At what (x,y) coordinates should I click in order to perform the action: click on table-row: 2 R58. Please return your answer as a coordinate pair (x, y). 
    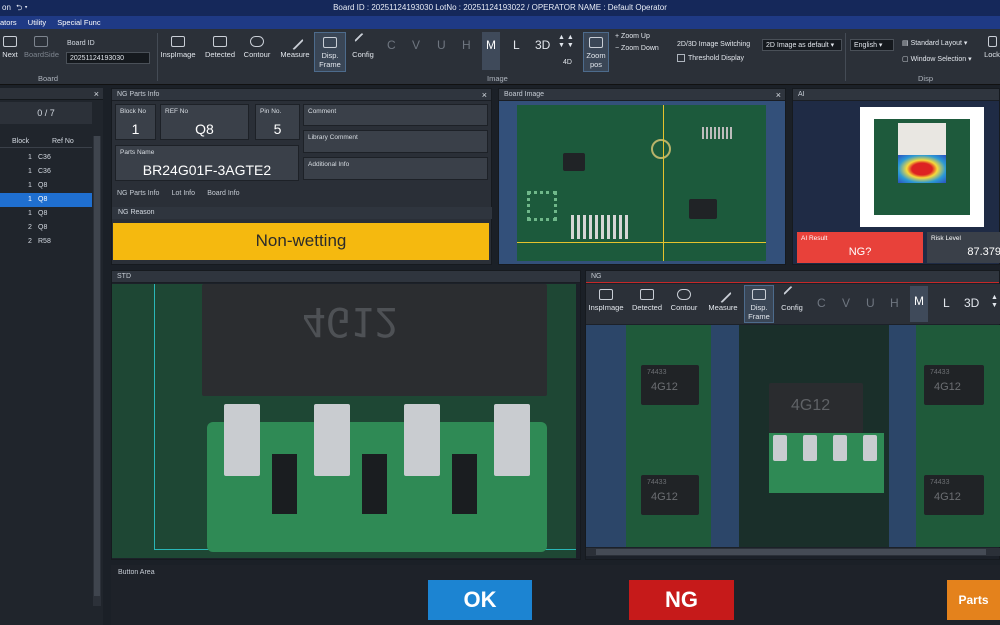
    Looking at the image, I should click on (46, 242).